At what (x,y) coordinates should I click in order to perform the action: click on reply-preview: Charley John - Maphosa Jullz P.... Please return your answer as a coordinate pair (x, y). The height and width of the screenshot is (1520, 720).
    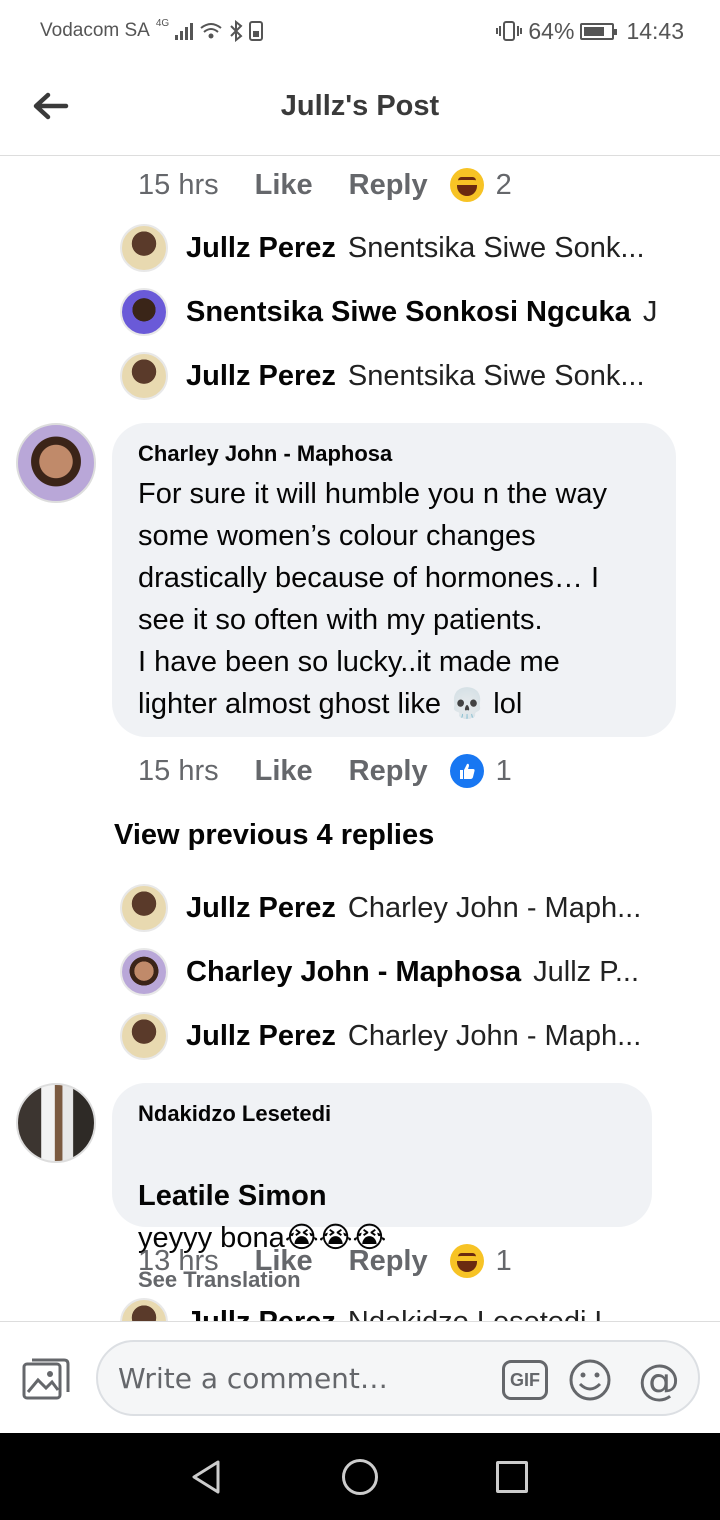
    Looking at the image, I should click on (410, 972).